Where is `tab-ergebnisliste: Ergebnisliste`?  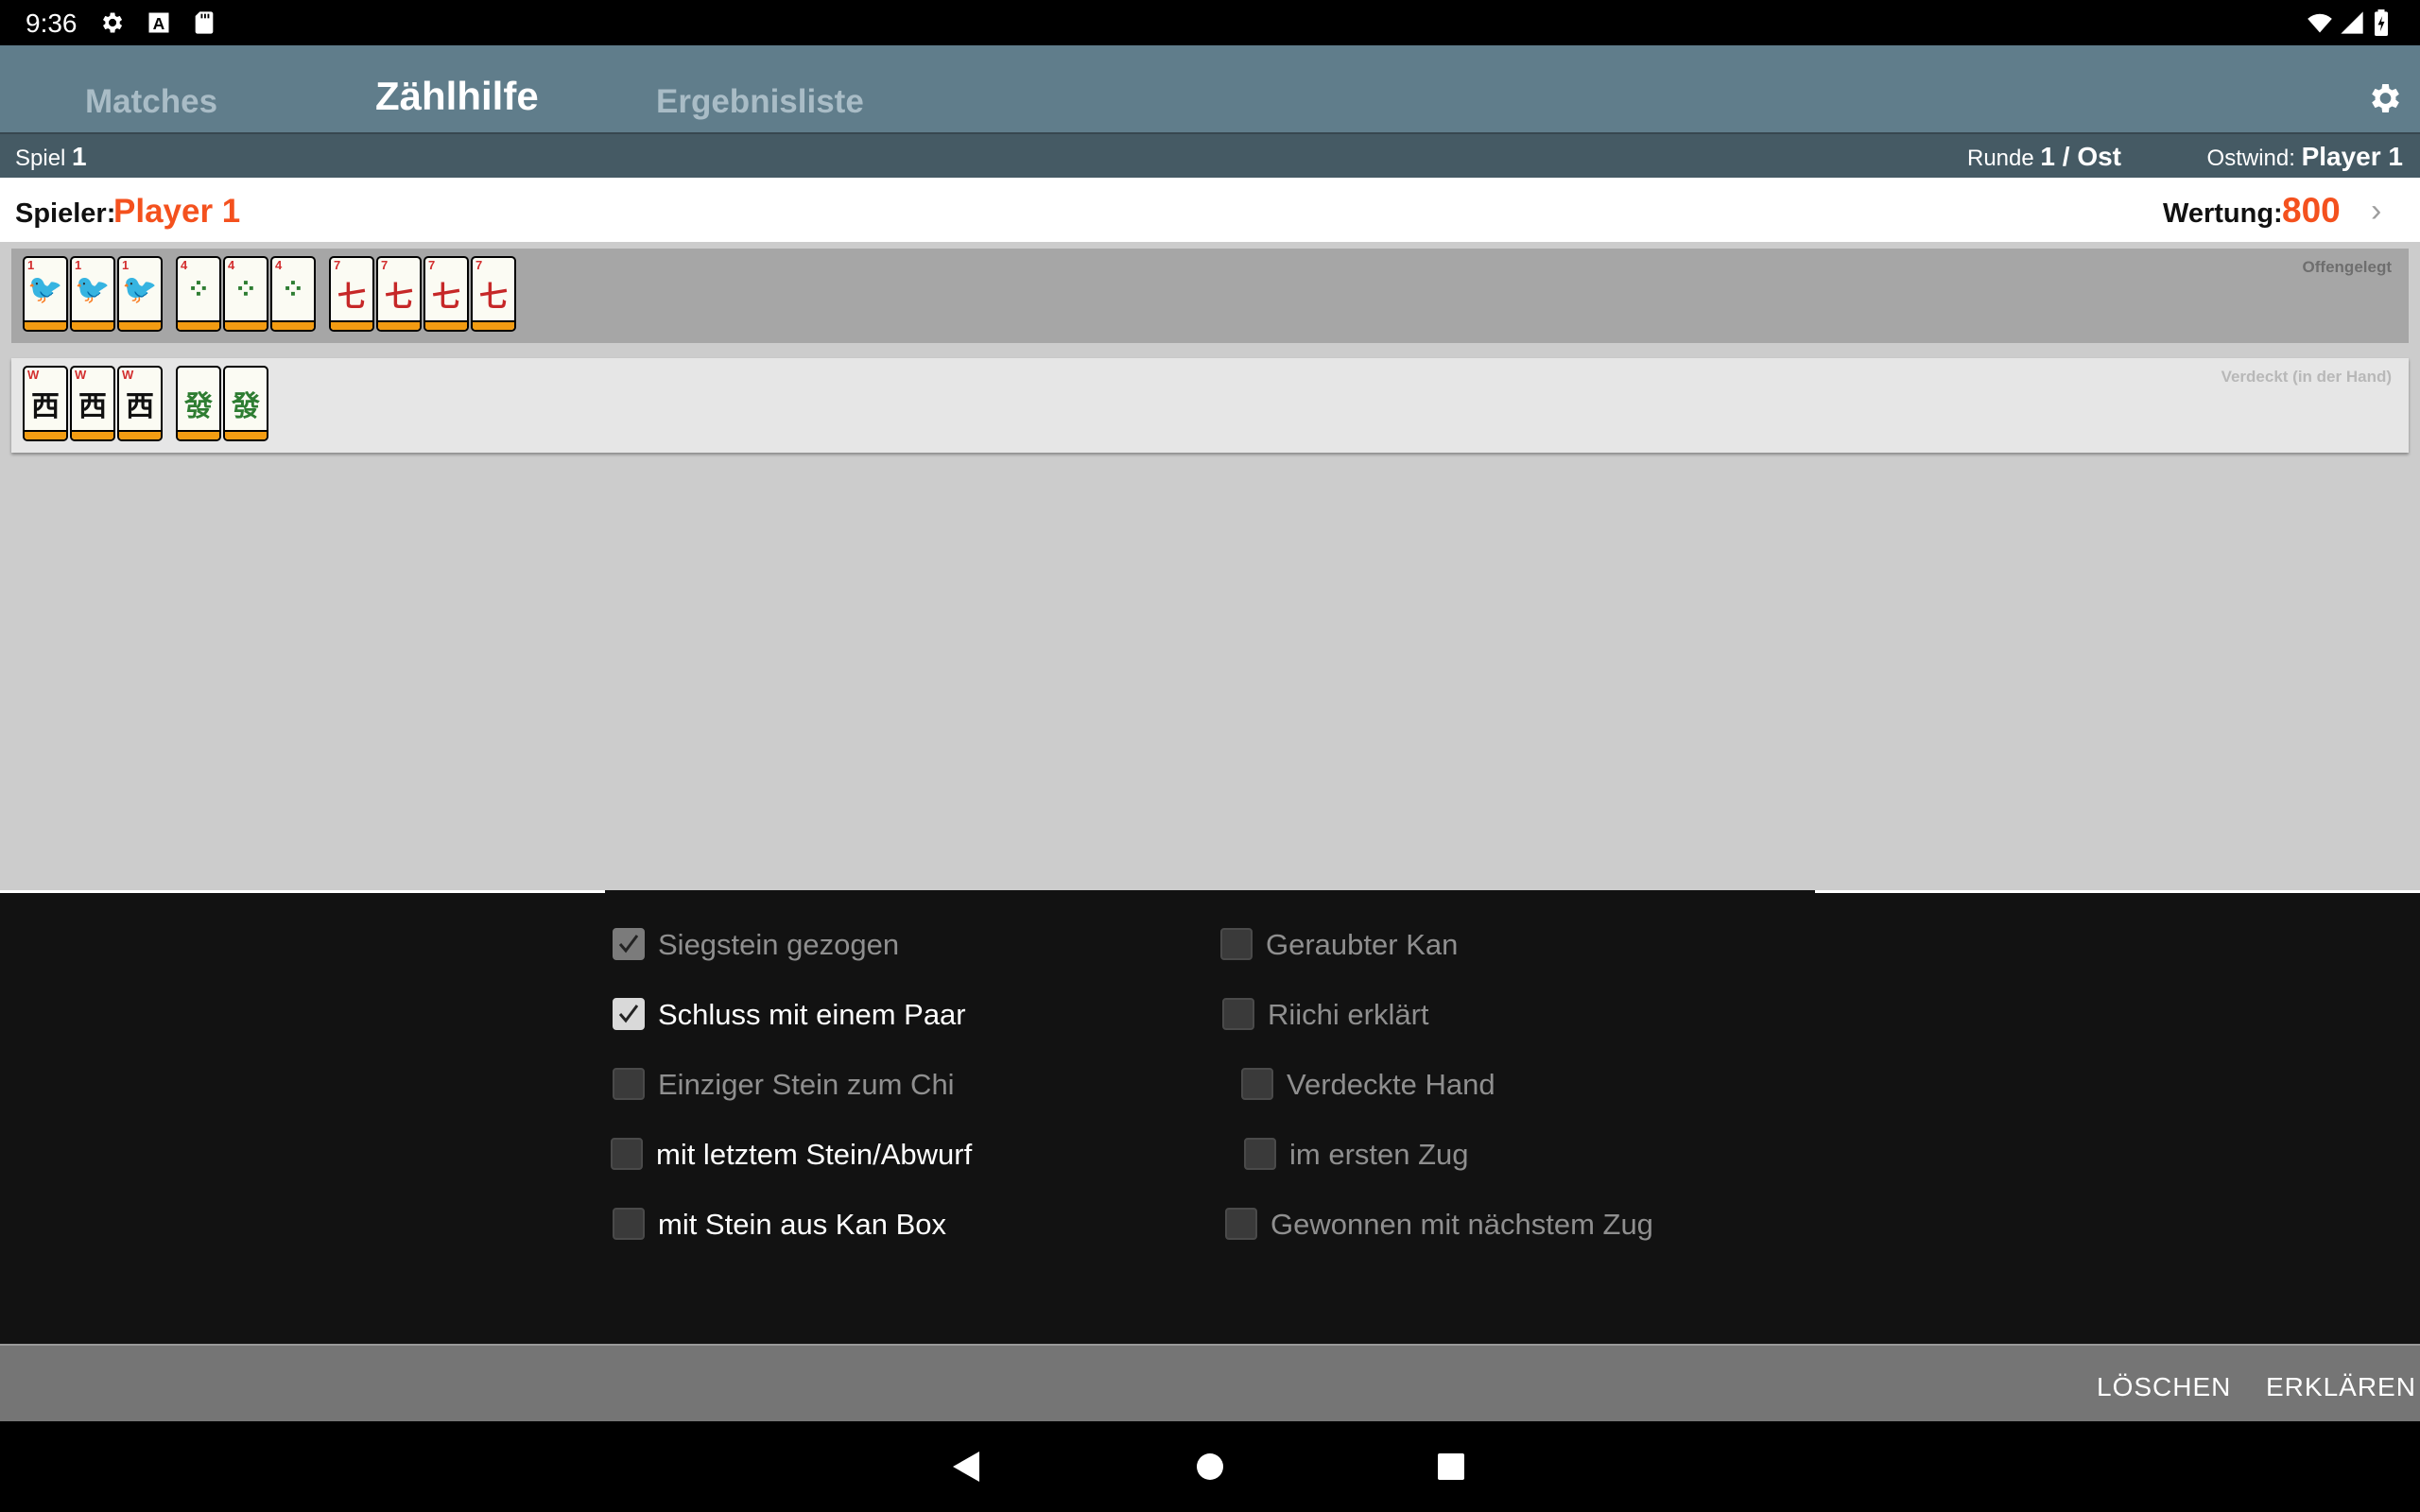 tab-ergebnisliste: Ergebnisliste is located at coordinates (760, 102).